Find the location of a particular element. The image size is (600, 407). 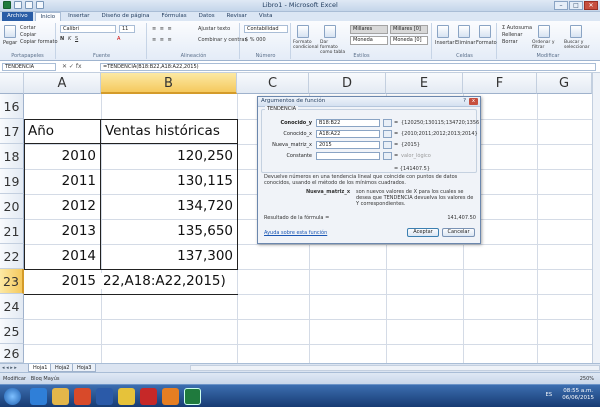

chrome-icon is located at coordinates (126, 396).